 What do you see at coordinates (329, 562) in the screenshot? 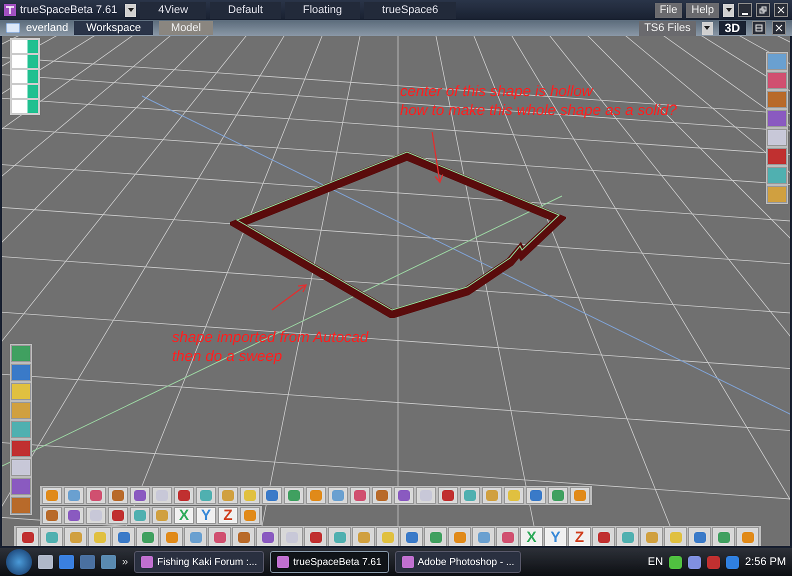
I see `taskbar-button: trueSpaceBeta 7.61` at bounding box center [329, 562].